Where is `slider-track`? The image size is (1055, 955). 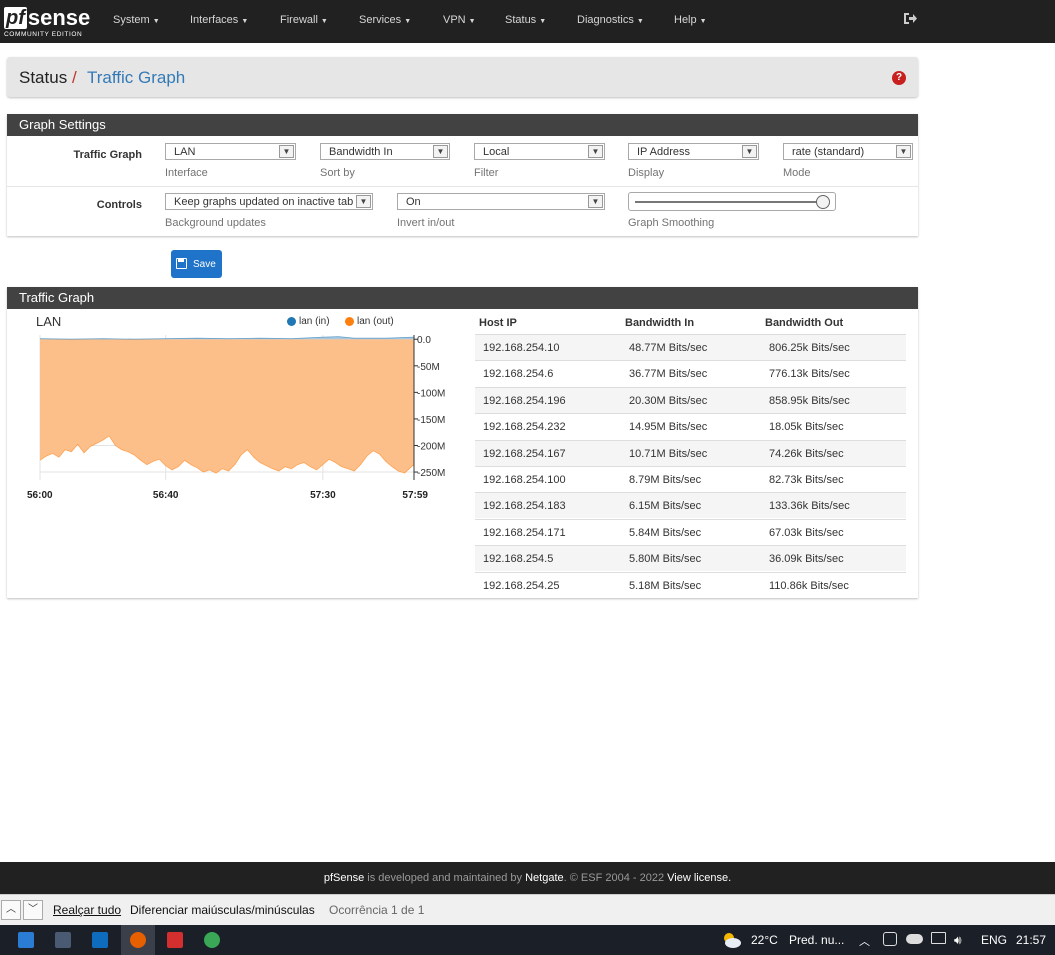
slider-track is located at coordinates (730, 202).